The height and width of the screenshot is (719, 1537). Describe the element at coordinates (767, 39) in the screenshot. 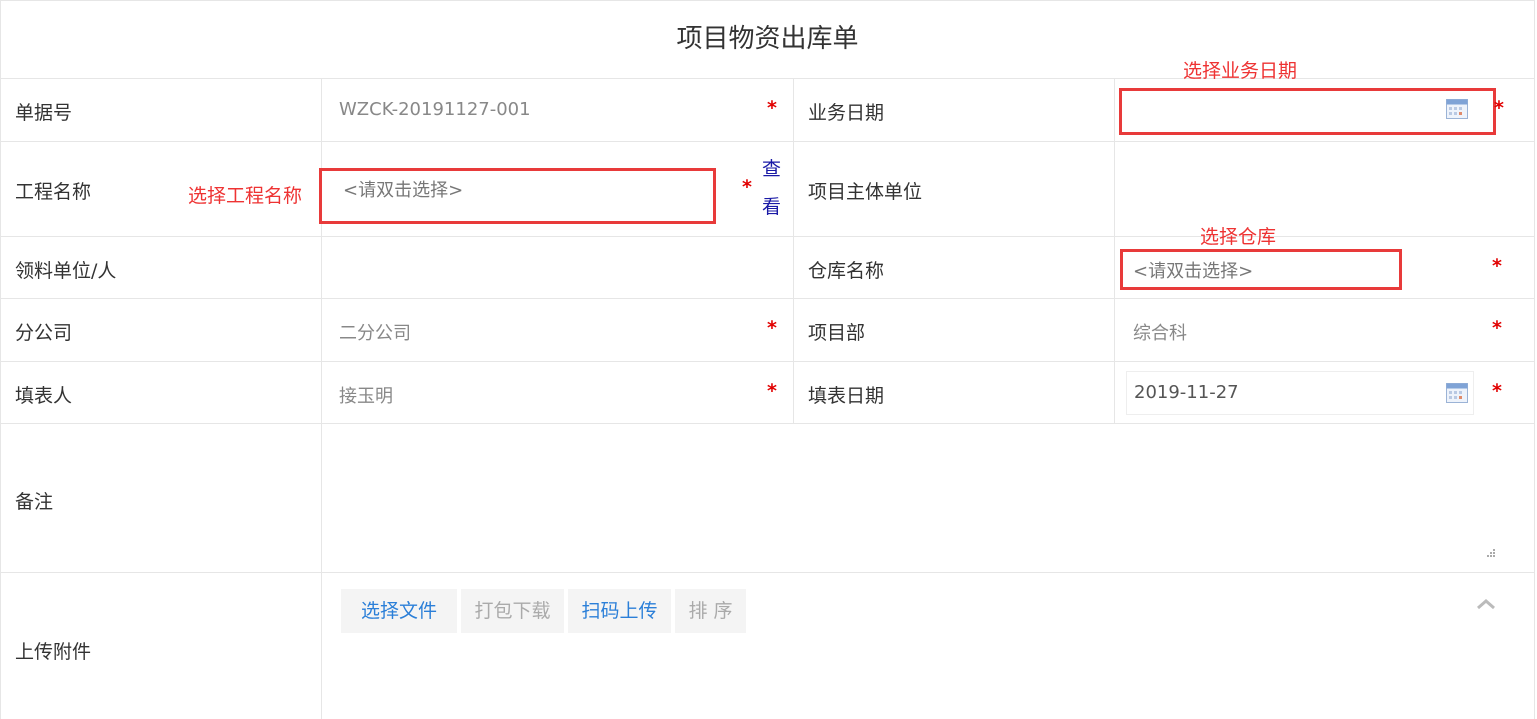

I see `page-title: 项目物资出库单` at that location.